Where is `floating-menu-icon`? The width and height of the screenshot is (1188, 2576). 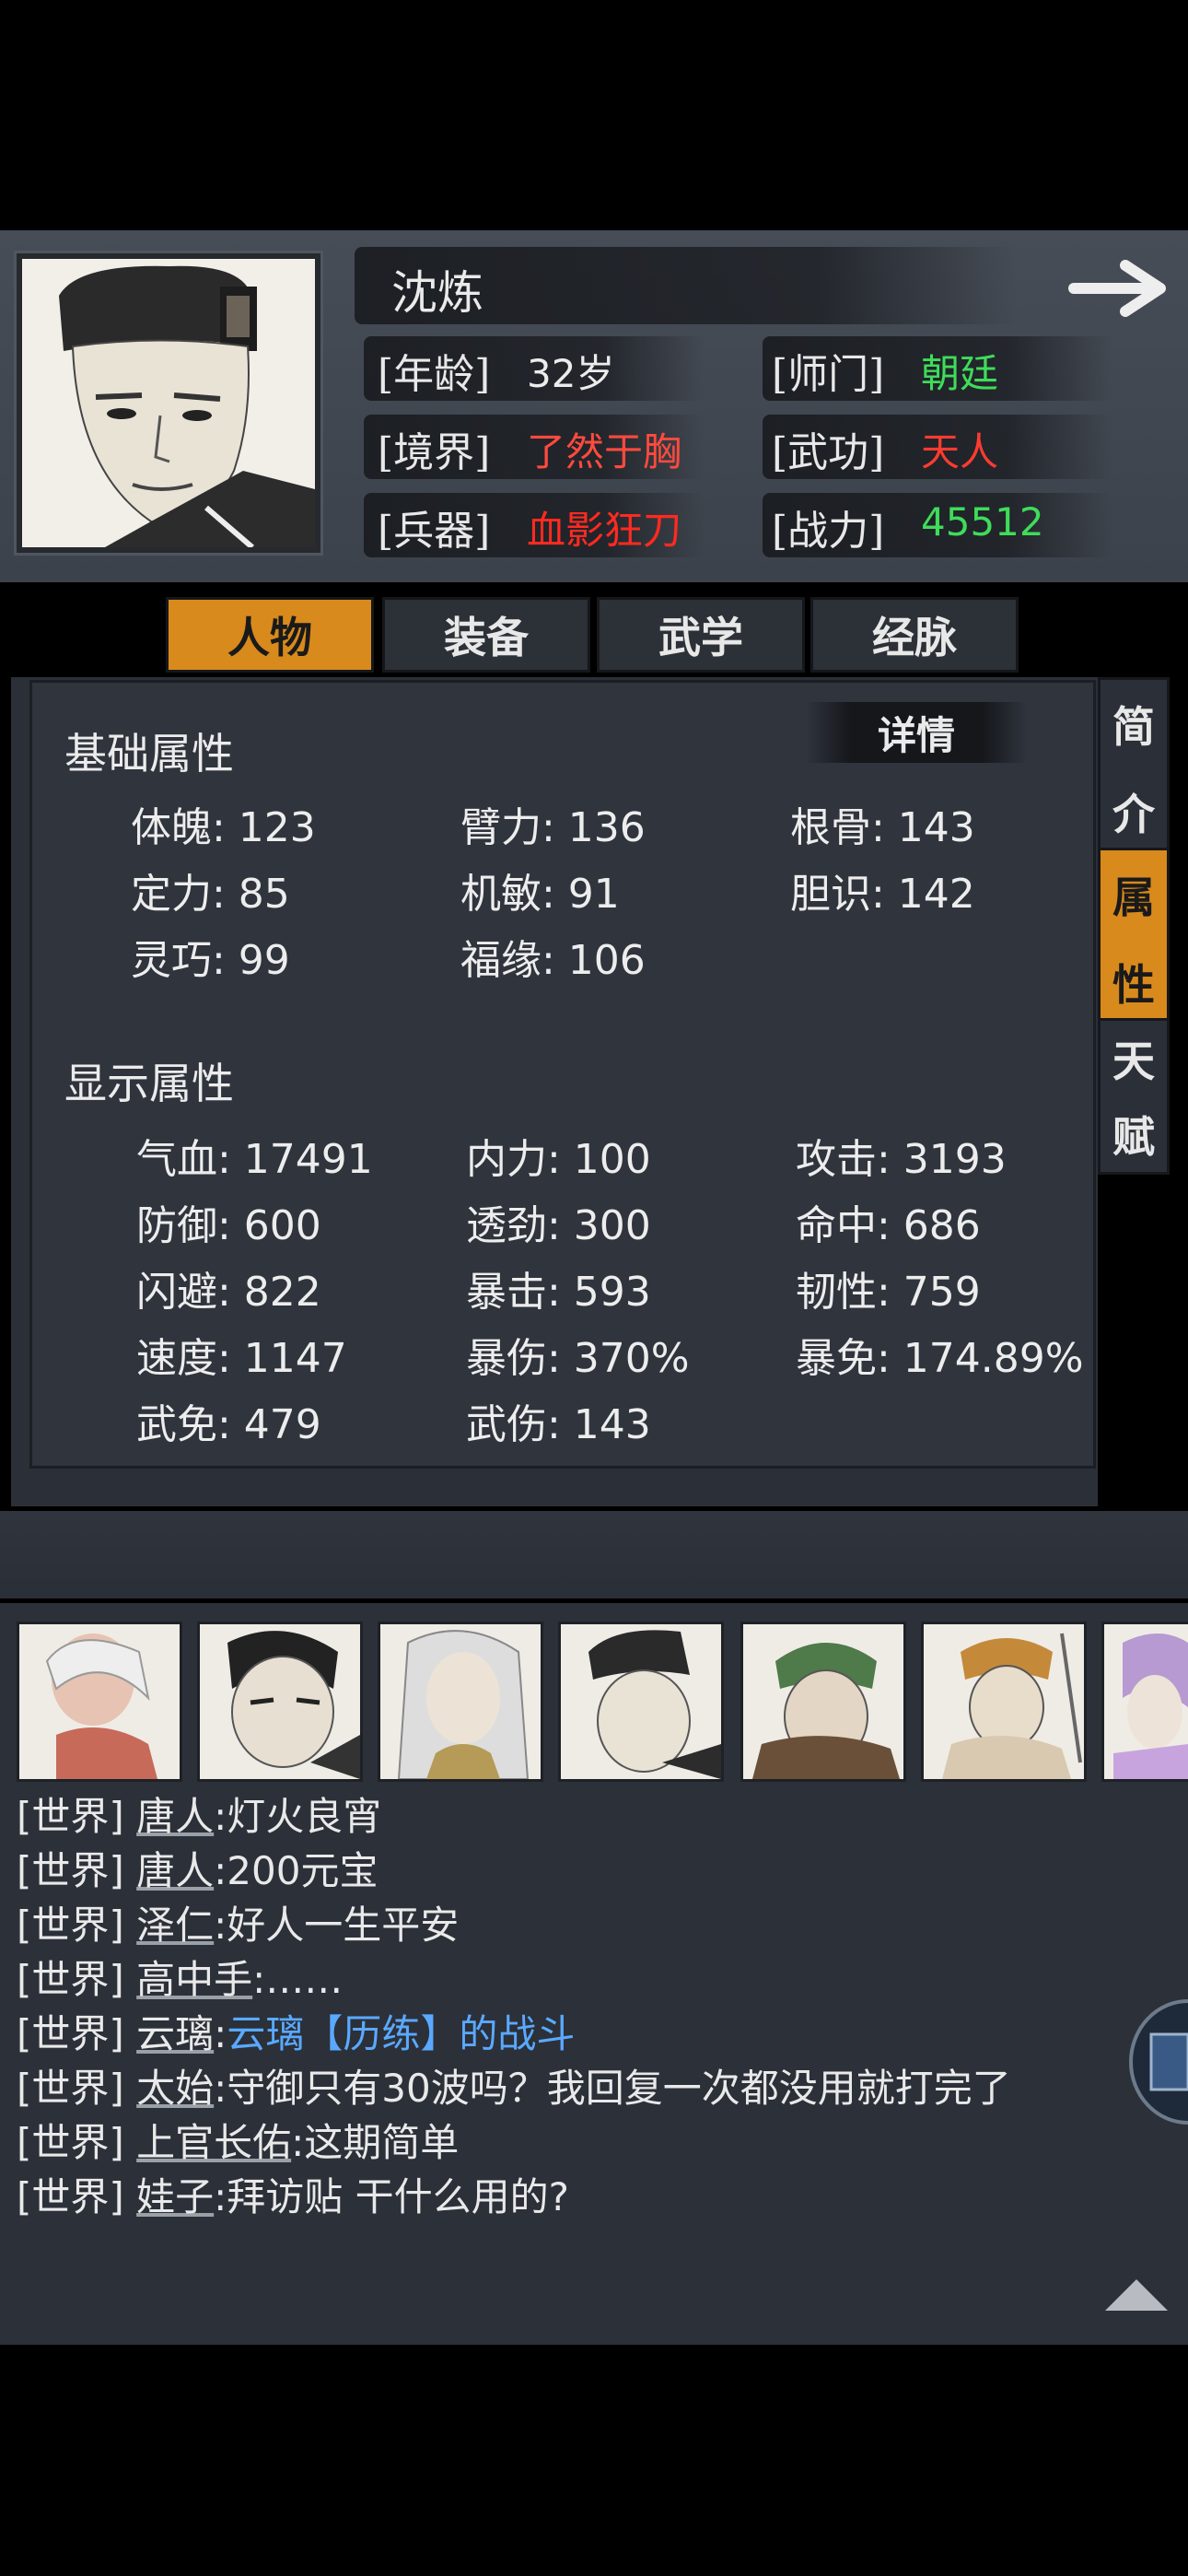 floating-menu-icon is located at coordinates (1156, 2061).